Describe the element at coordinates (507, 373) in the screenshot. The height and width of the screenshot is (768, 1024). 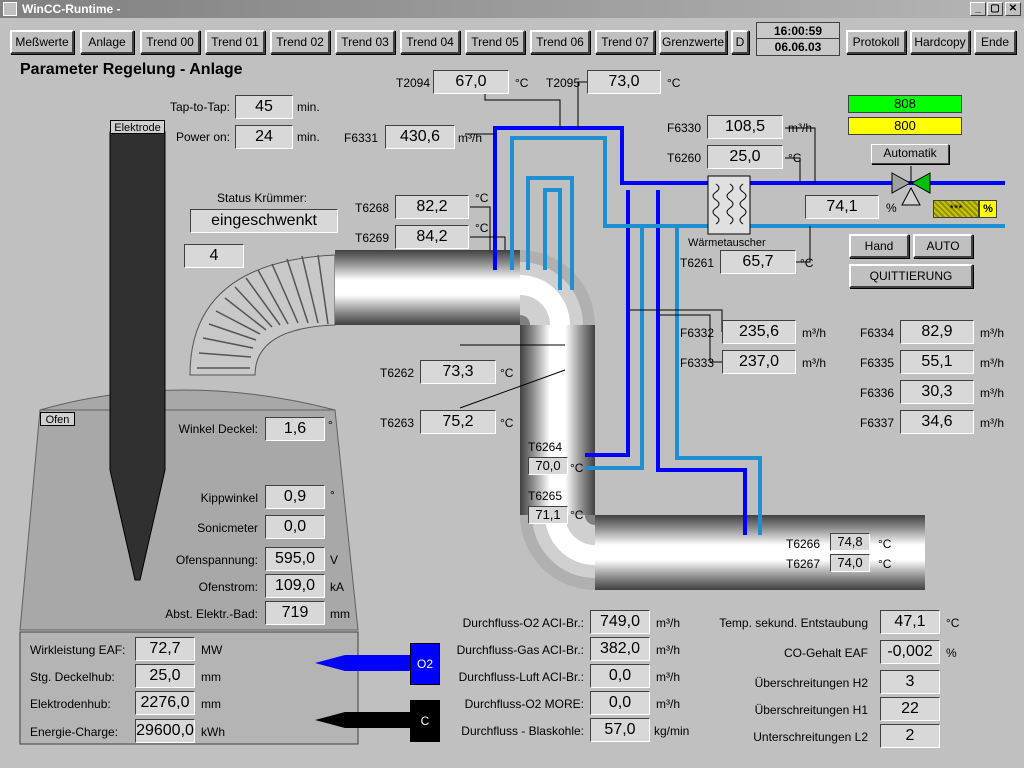
I see `t6262-unit: °C` at that location.